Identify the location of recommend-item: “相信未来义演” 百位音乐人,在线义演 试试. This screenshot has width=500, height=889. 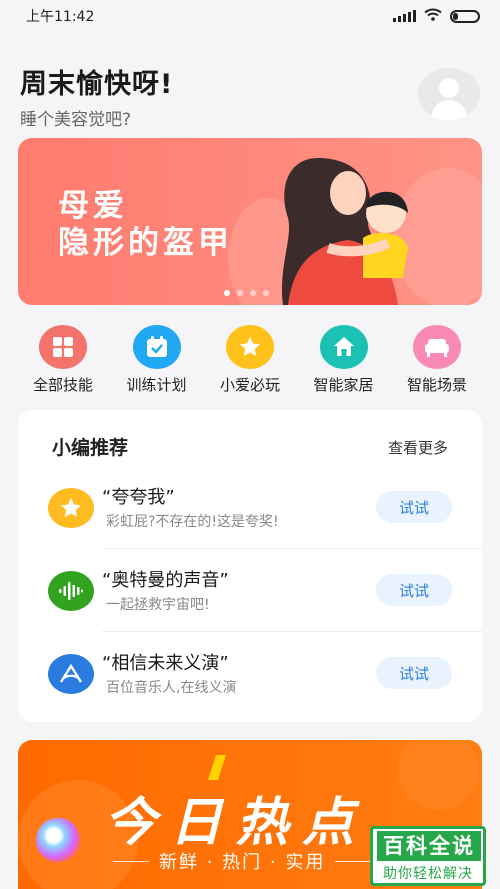
(250, 674).